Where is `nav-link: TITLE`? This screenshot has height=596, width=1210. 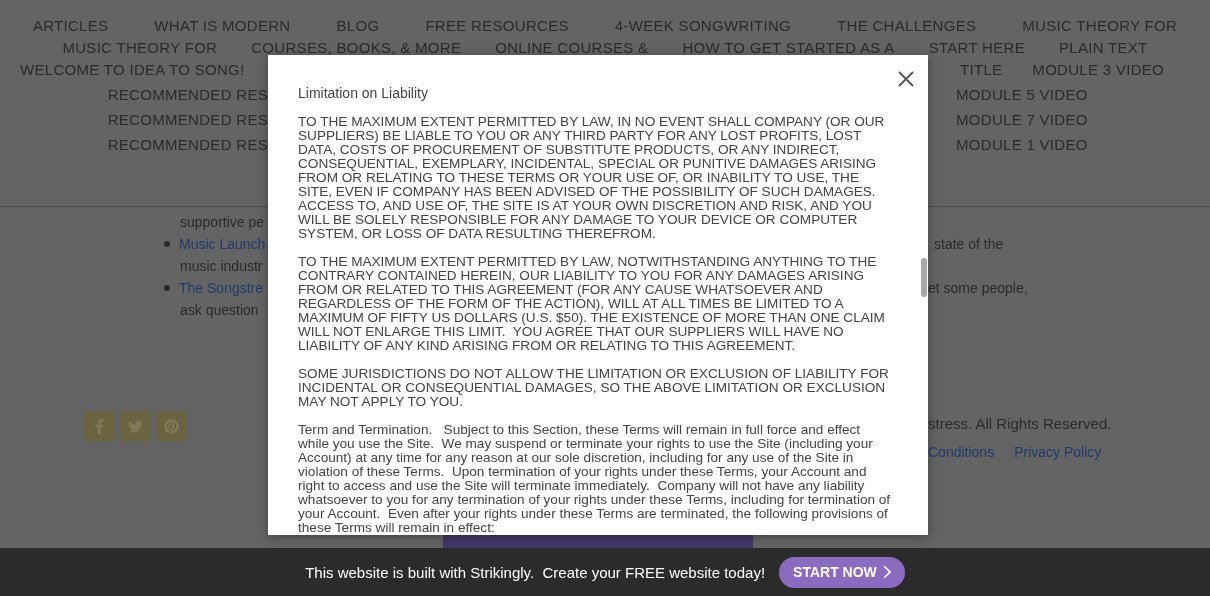 nav-link: TITLE is located at coordinates (981, 69).